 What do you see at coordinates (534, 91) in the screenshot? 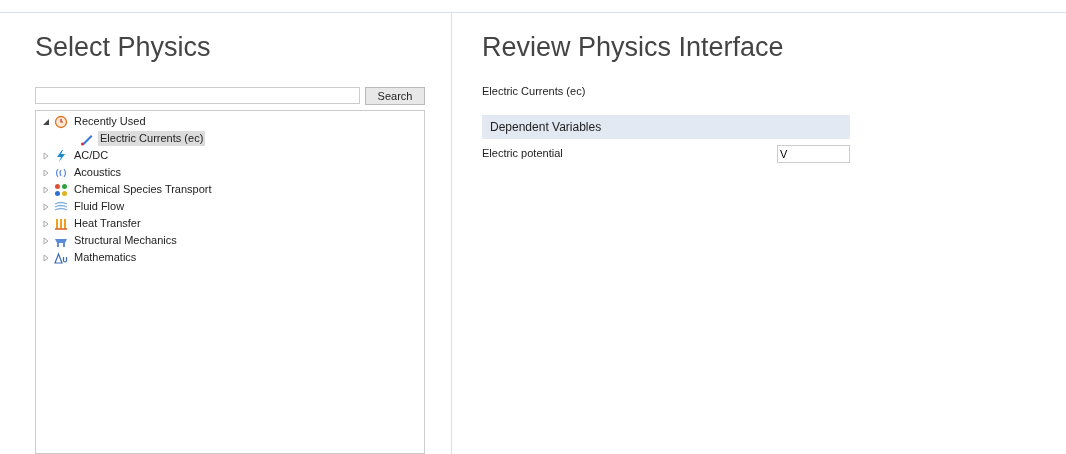
I see `interface-name: Electric Currents (ec)` at bounding box center [534, 91].